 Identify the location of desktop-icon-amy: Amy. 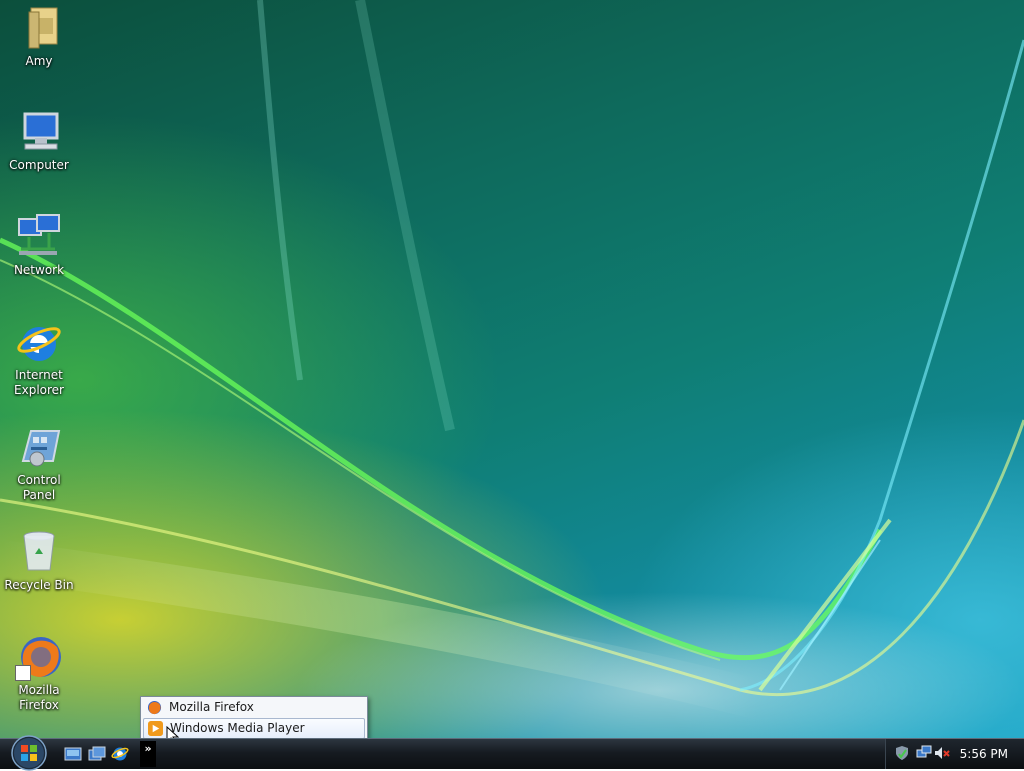
(39, 36).